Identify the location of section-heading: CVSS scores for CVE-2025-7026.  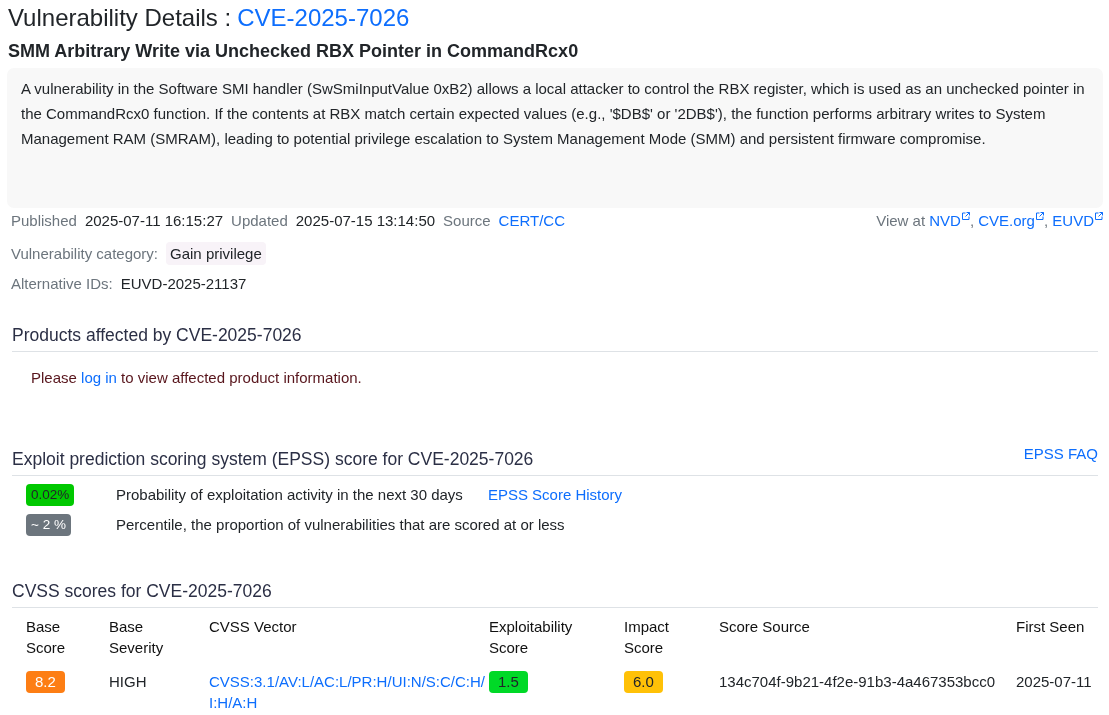
(142, 591).